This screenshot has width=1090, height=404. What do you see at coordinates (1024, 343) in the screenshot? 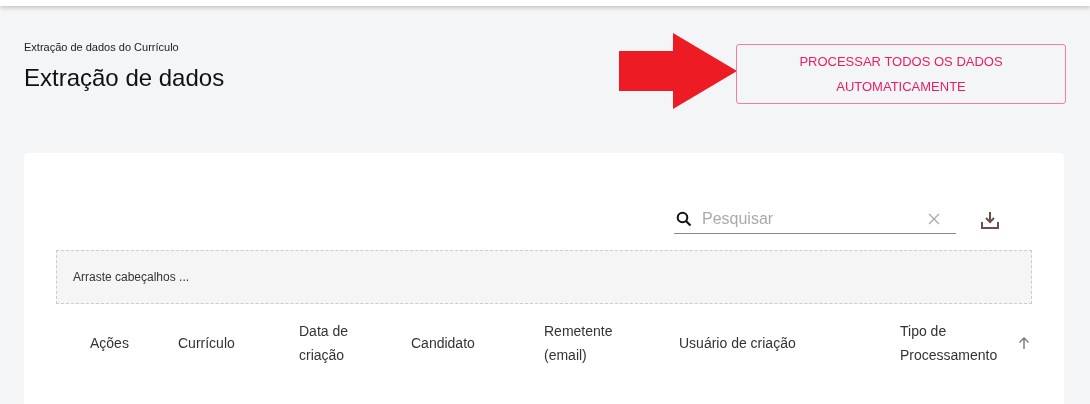
I see `sort-arrow-icon` at bounding box center [1024, 343].